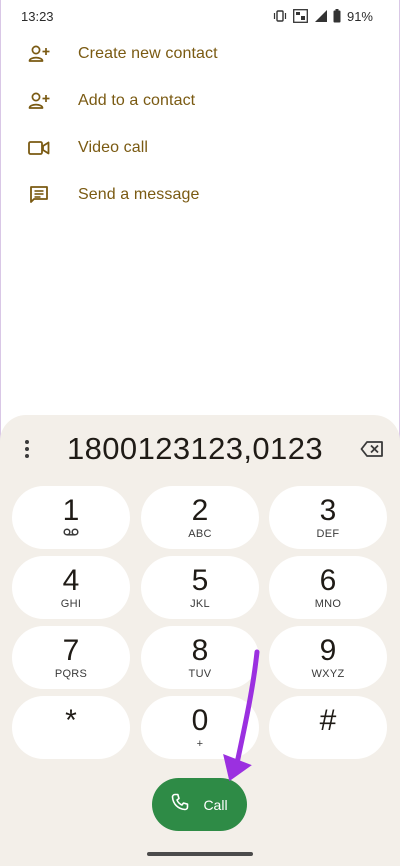  I want to click on key-9: 9 WXYZ, so click(328, 657).